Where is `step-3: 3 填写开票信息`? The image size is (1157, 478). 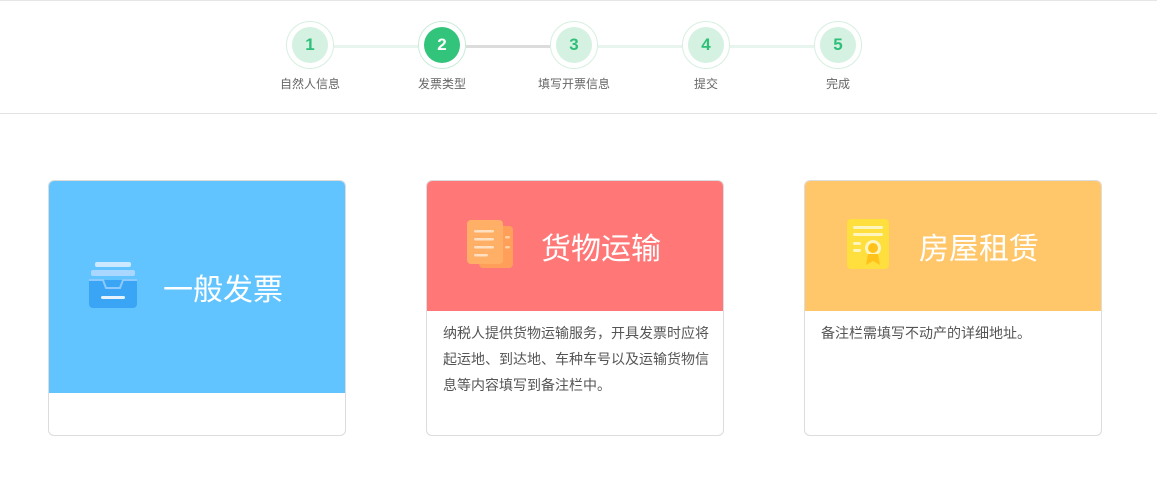 step-3: 3 填写开票信息 is located at coordinates (574, 56).